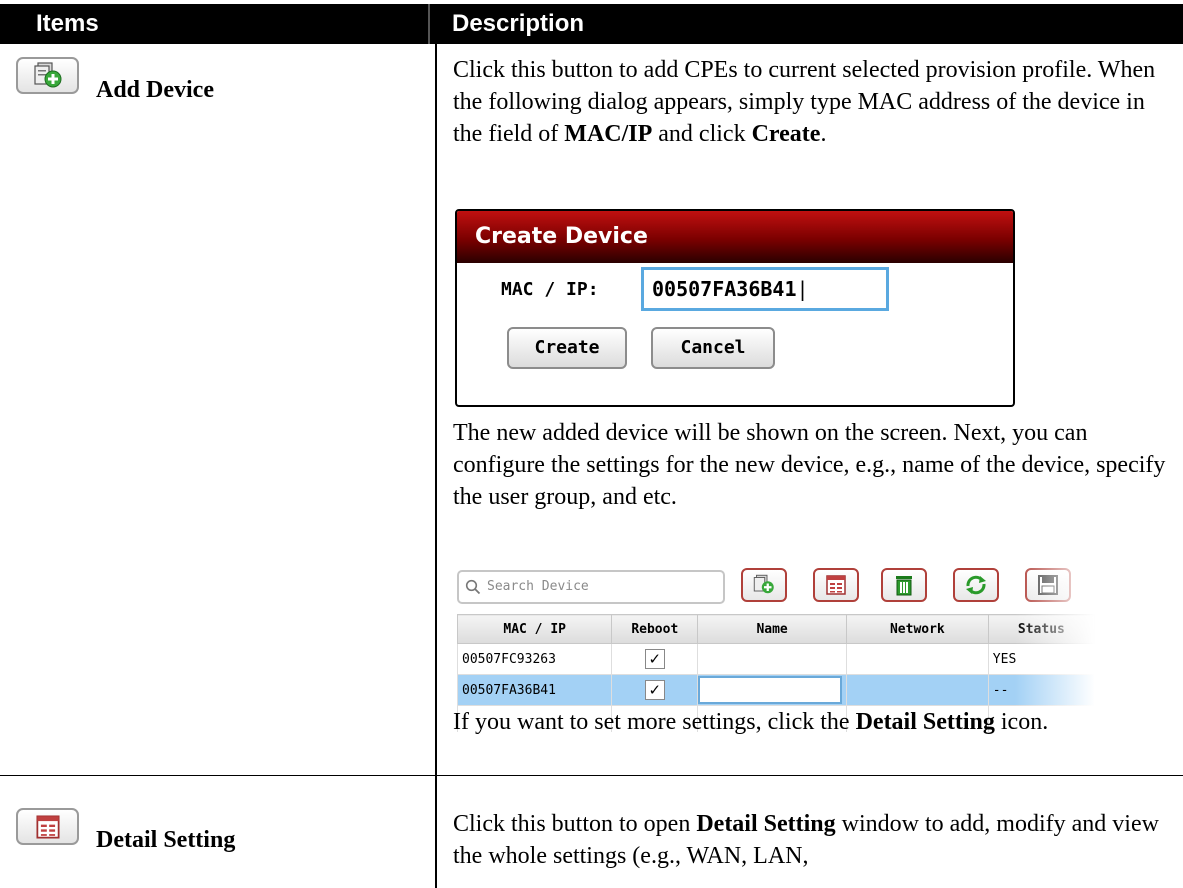 The height and width of the screenshot is (888, 1183). I want to click on toolbar-delete-button, so click(904, 585).